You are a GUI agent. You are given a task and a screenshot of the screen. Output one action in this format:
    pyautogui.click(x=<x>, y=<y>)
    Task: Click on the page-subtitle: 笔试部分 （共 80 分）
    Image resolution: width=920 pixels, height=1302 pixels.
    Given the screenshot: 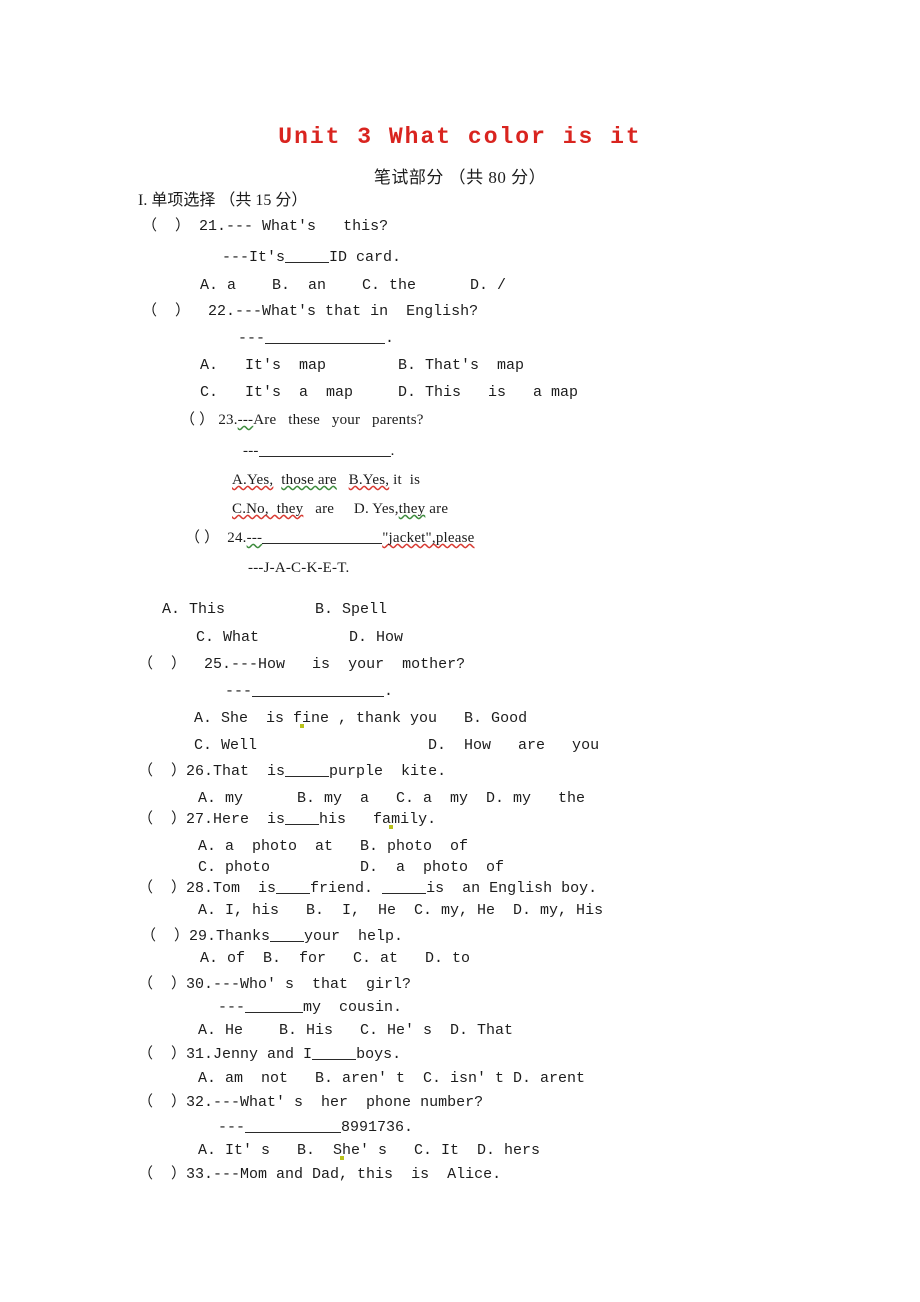 What is the action you would take?
    pyautogui.click(x=460, y=177)
    